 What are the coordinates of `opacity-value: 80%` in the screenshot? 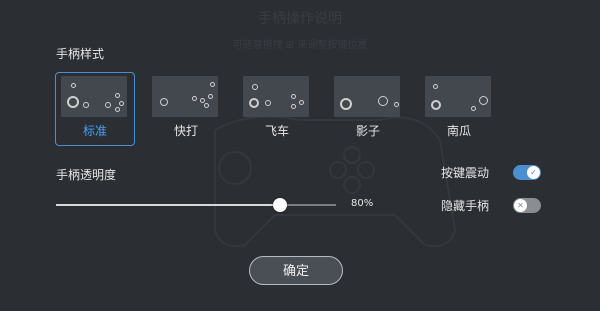 It's located at (362, 203).